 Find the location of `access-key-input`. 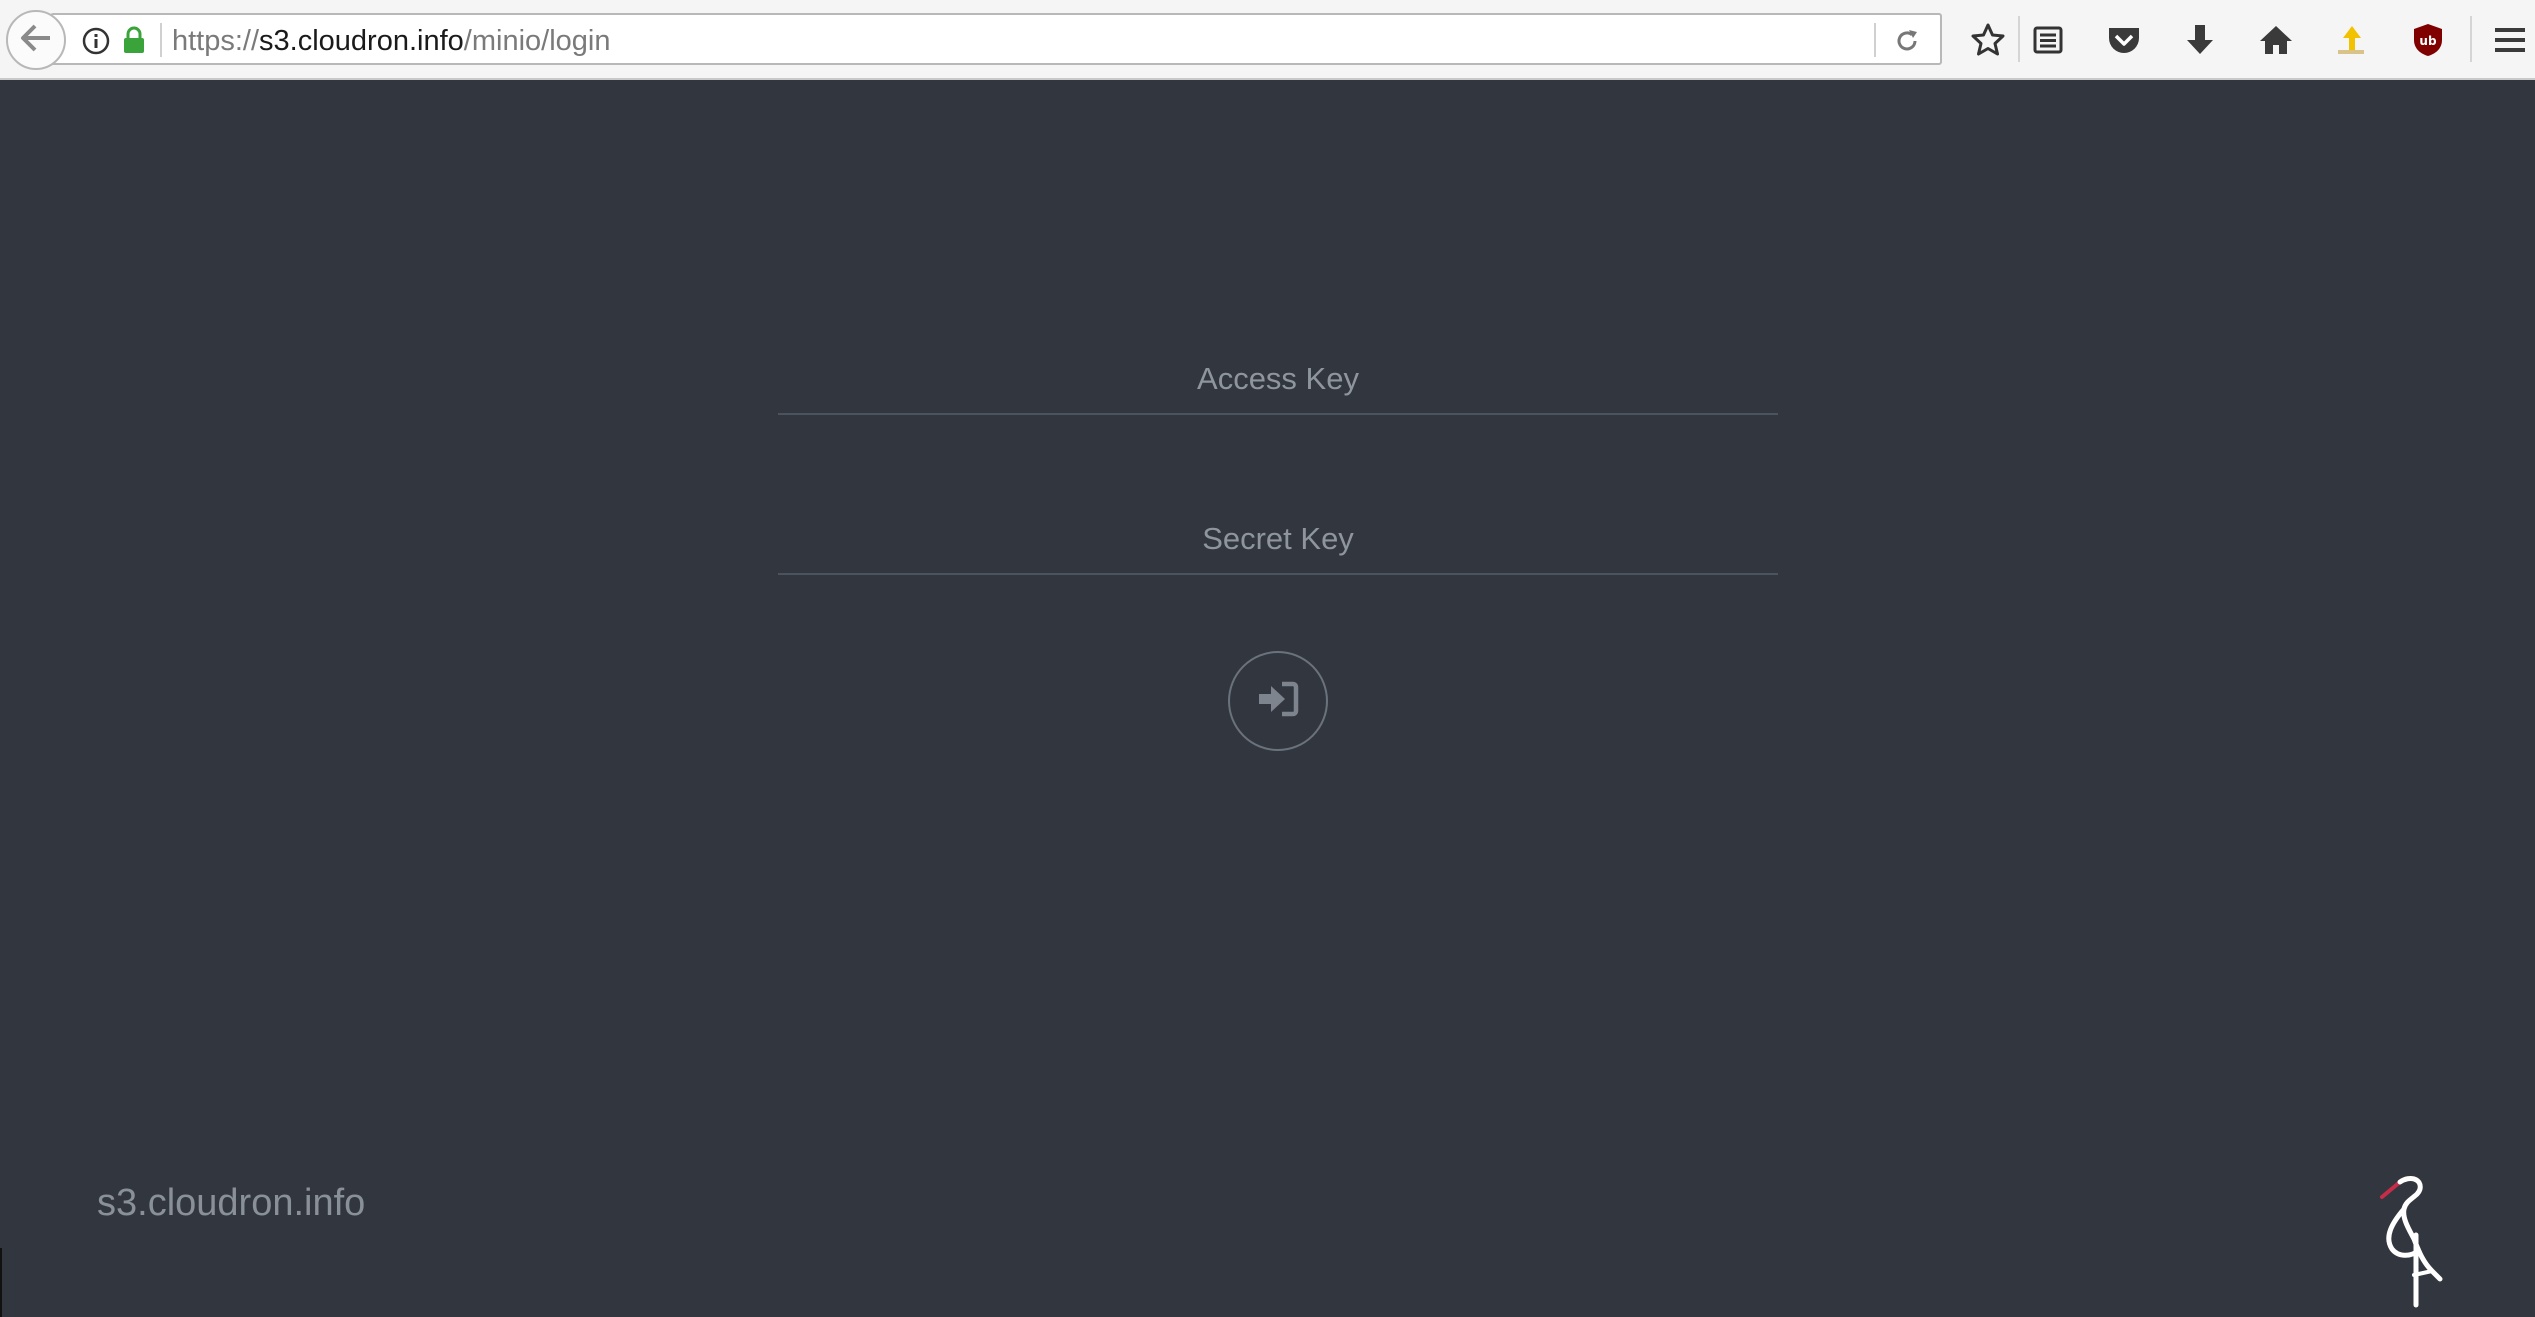

access-key-input is located at coordinates (1278, 379).